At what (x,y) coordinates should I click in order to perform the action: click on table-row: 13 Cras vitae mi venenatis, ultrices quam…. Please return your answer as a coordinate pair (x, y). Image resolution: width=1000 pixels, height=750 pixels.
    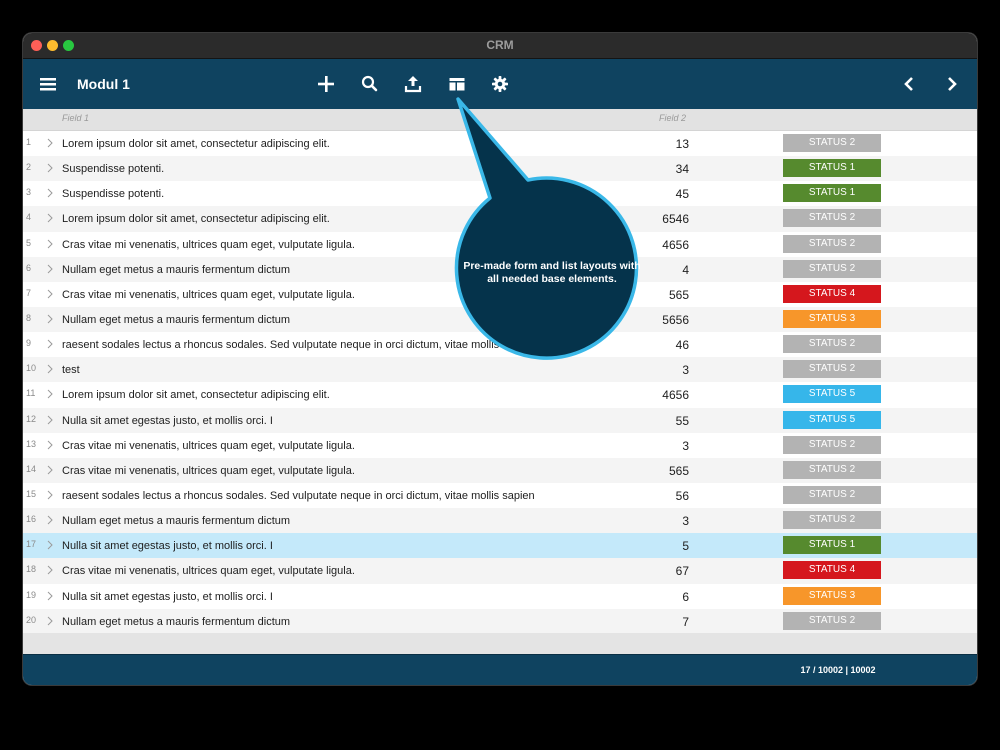
    Looking at the image, I should click on (500, 445).